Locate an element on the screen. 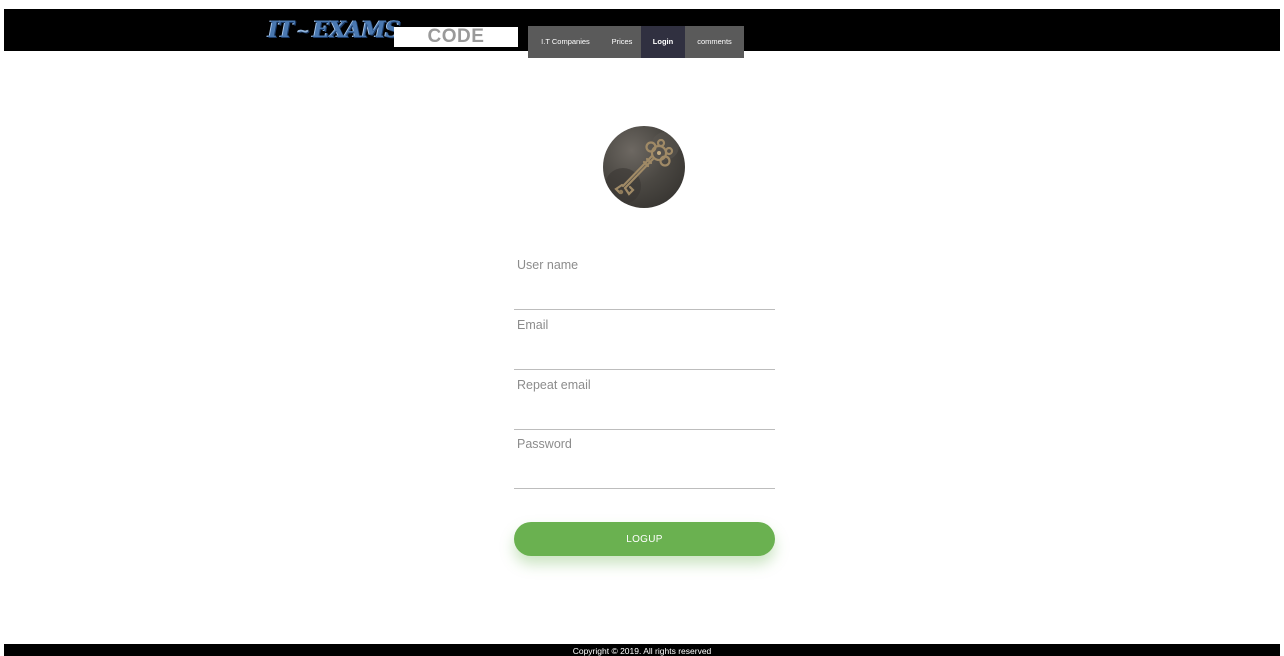 This screenshot has width=1284, height=656. username-field-wrapper is located at coordinates (644, 279).